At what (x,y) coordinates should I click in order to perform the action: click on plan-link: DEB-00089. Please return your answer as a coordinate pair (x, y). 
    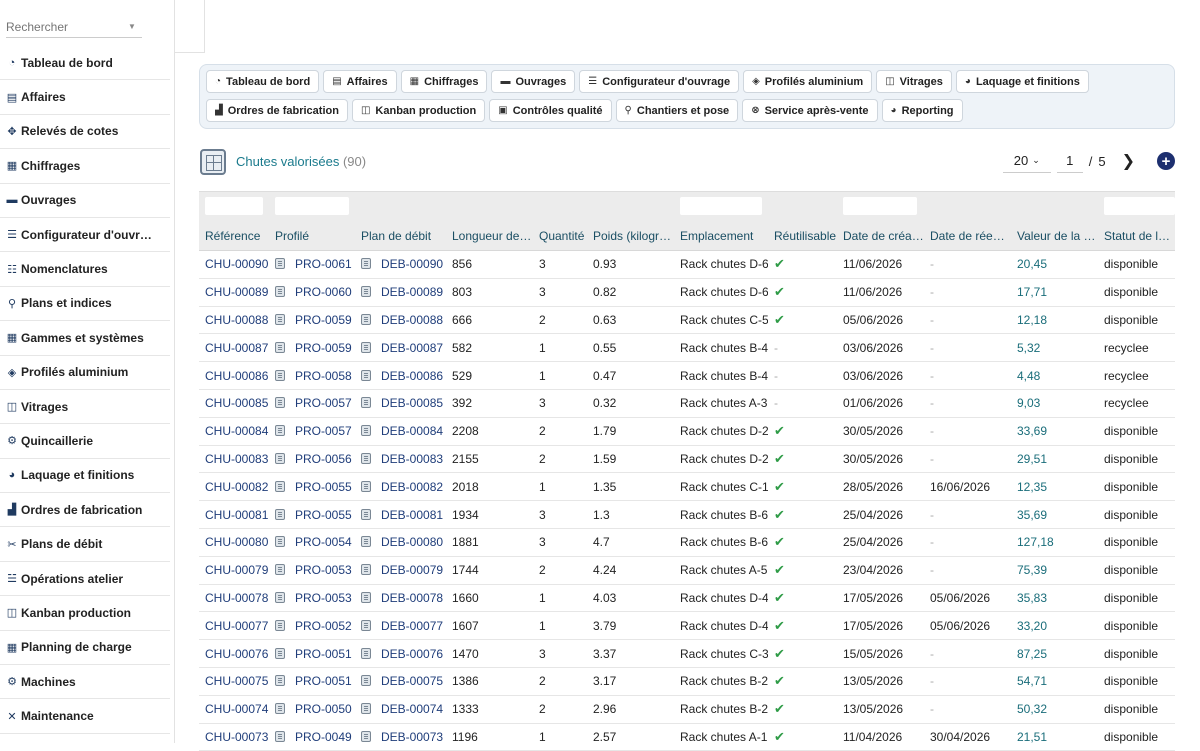
    Looking at the image, I should click on (412, 292).